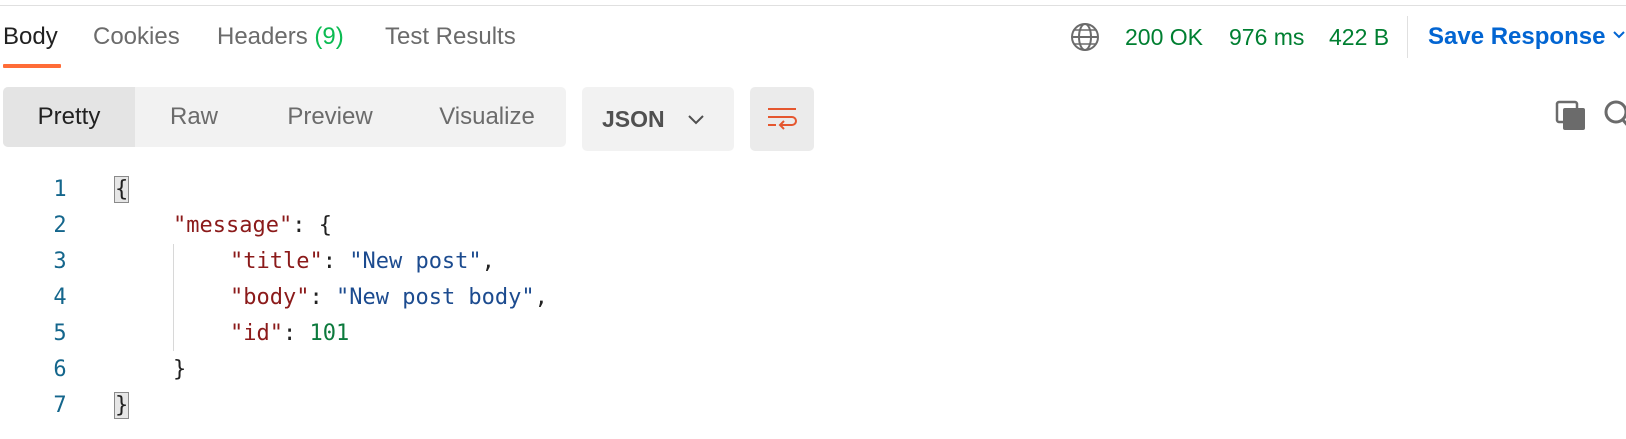 The width and height of the screenshot is (1626, 439). What do you see at coordinates (450, 37) in the screenshot?
I see `tab-test-results: Test Results` at bounding box center [450, 37].